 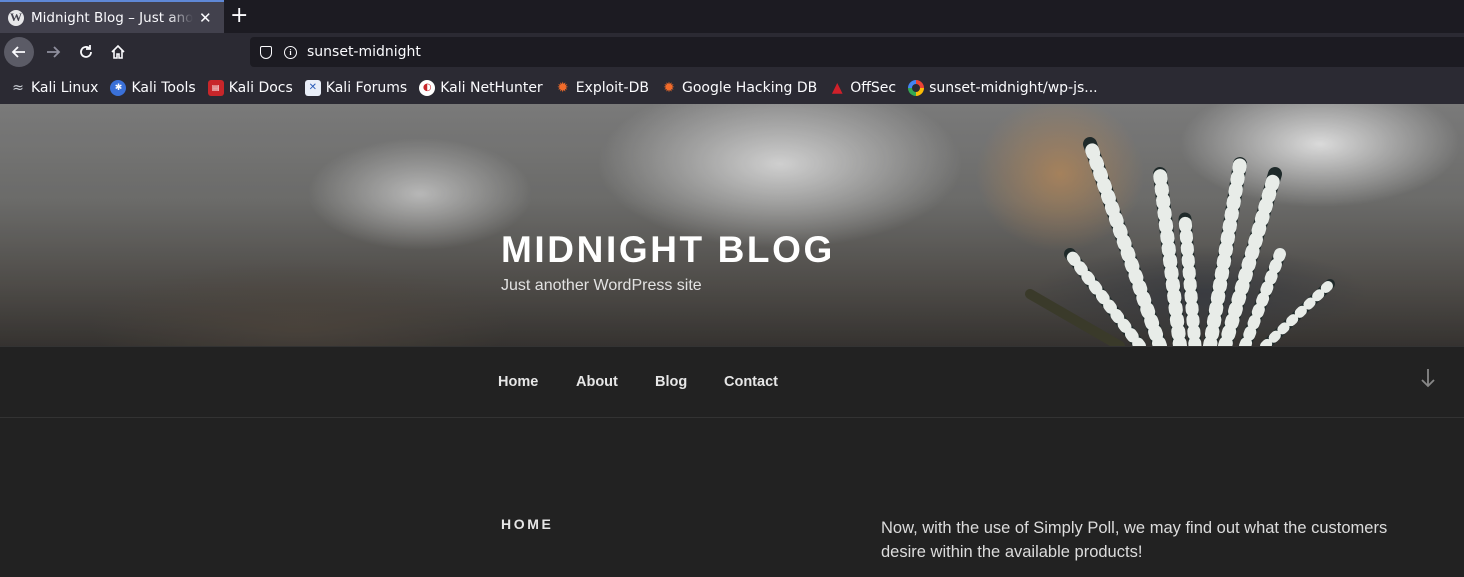 I want to click on primary-menu: Home About Blog Contact, so click(x=732, y=382).